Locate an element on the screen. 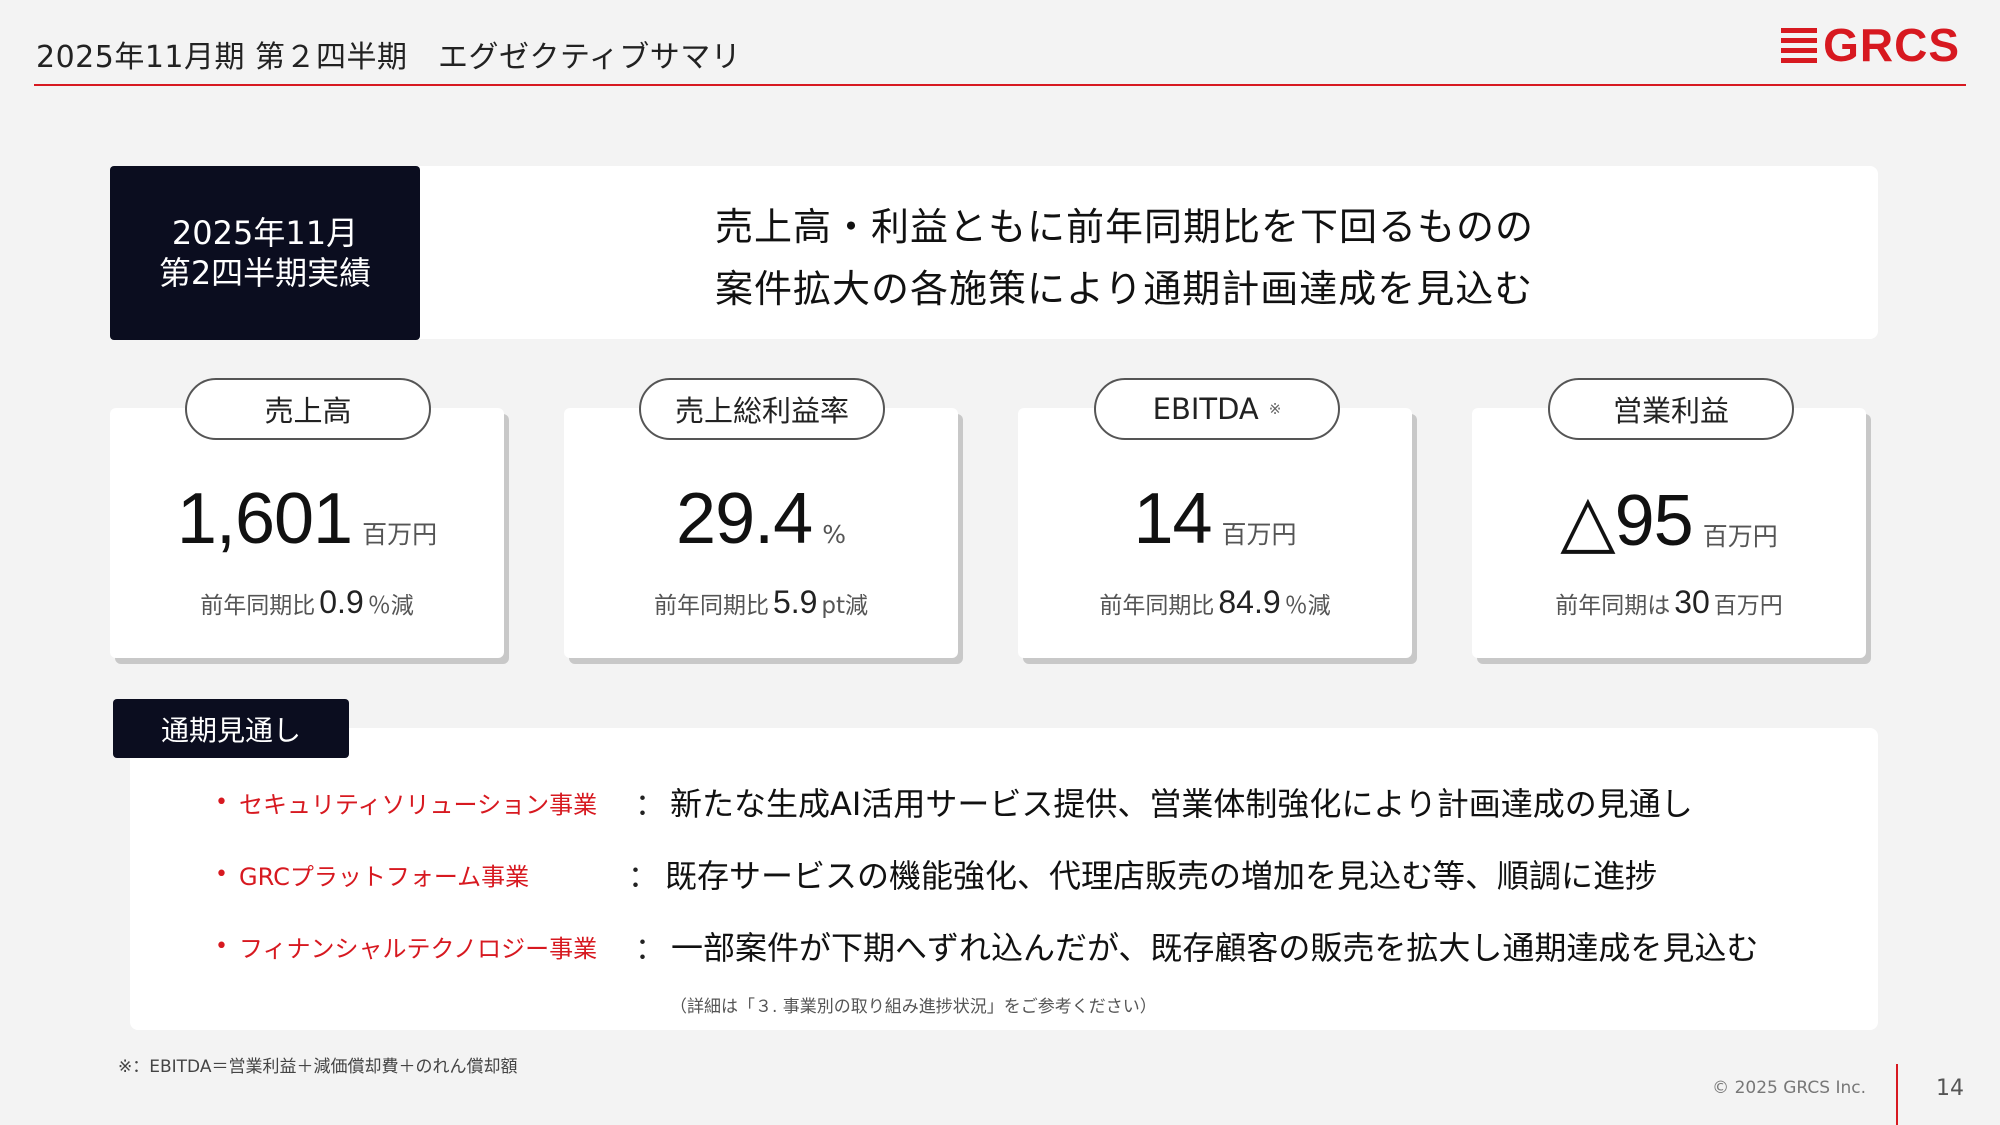  grcs-logo: GRCS is located at coordinates (1870, 45).